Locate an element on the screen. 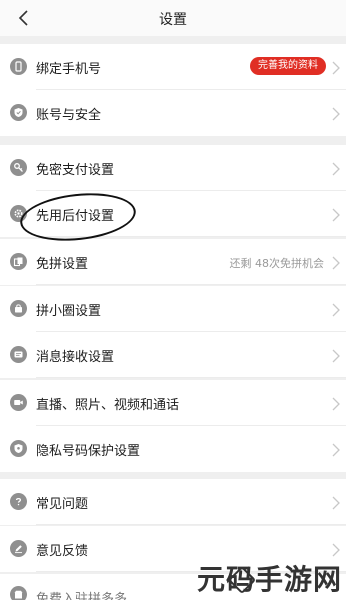  settings-item-label: 账号与安全 is located at coordinates (69, 115).